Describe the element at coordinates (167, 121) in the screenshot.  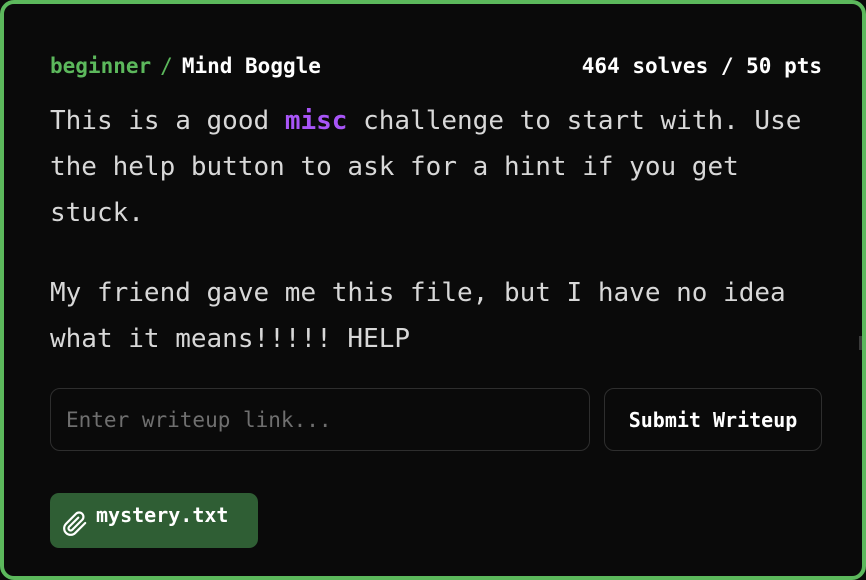
I see `description-text-start: This is a good` at that location.